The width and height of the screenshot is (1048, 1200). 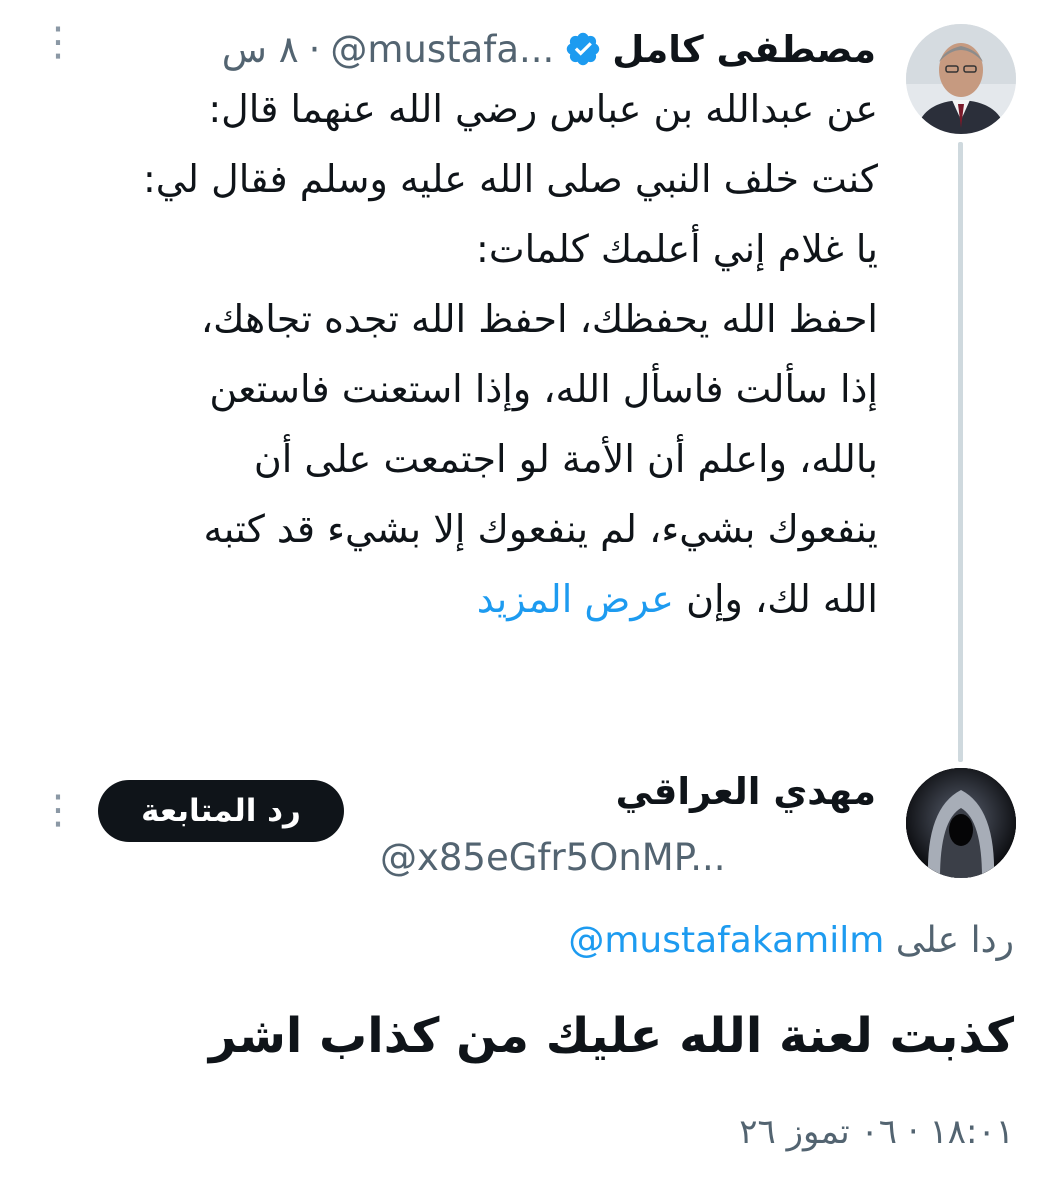 I want to click on tweet-text-line: بالله، واعلم أن الأمة لو اجتمعت على أن, so click(x=565, y=459).